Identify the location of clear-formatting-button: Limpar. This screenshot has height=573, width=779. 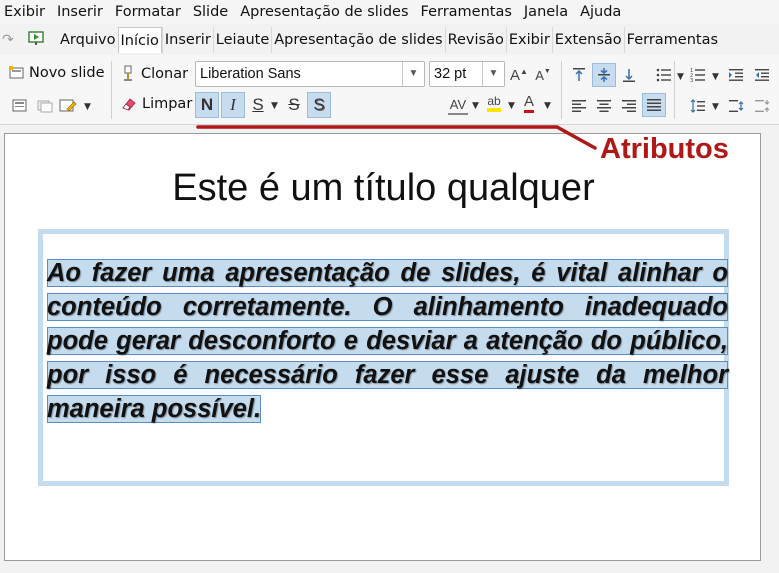
(156, 104).